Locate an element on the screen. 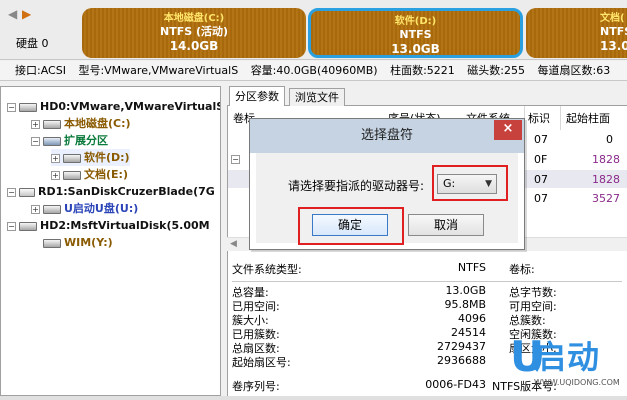 The width and height of the screenshot is (627, 400). detail-value: NTFS is located at coordinates (471, 267).